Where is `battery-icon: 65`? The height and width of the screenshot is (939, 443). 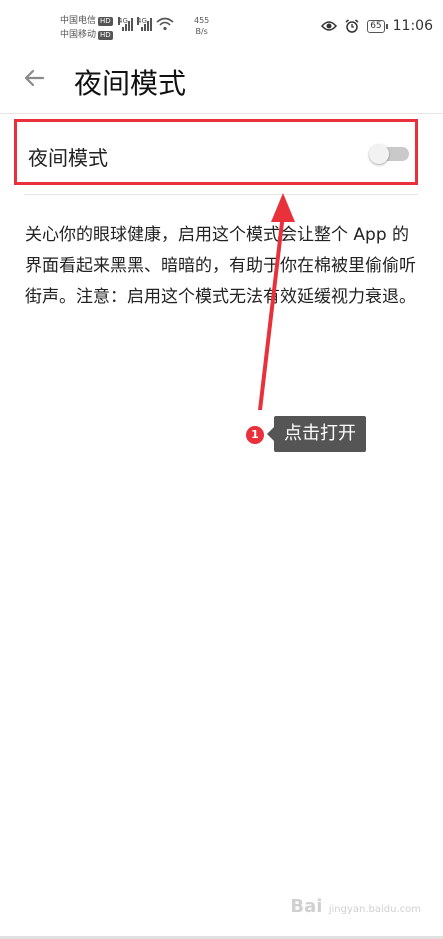 battery-icon: 65 is located at coordinates (378, 26).